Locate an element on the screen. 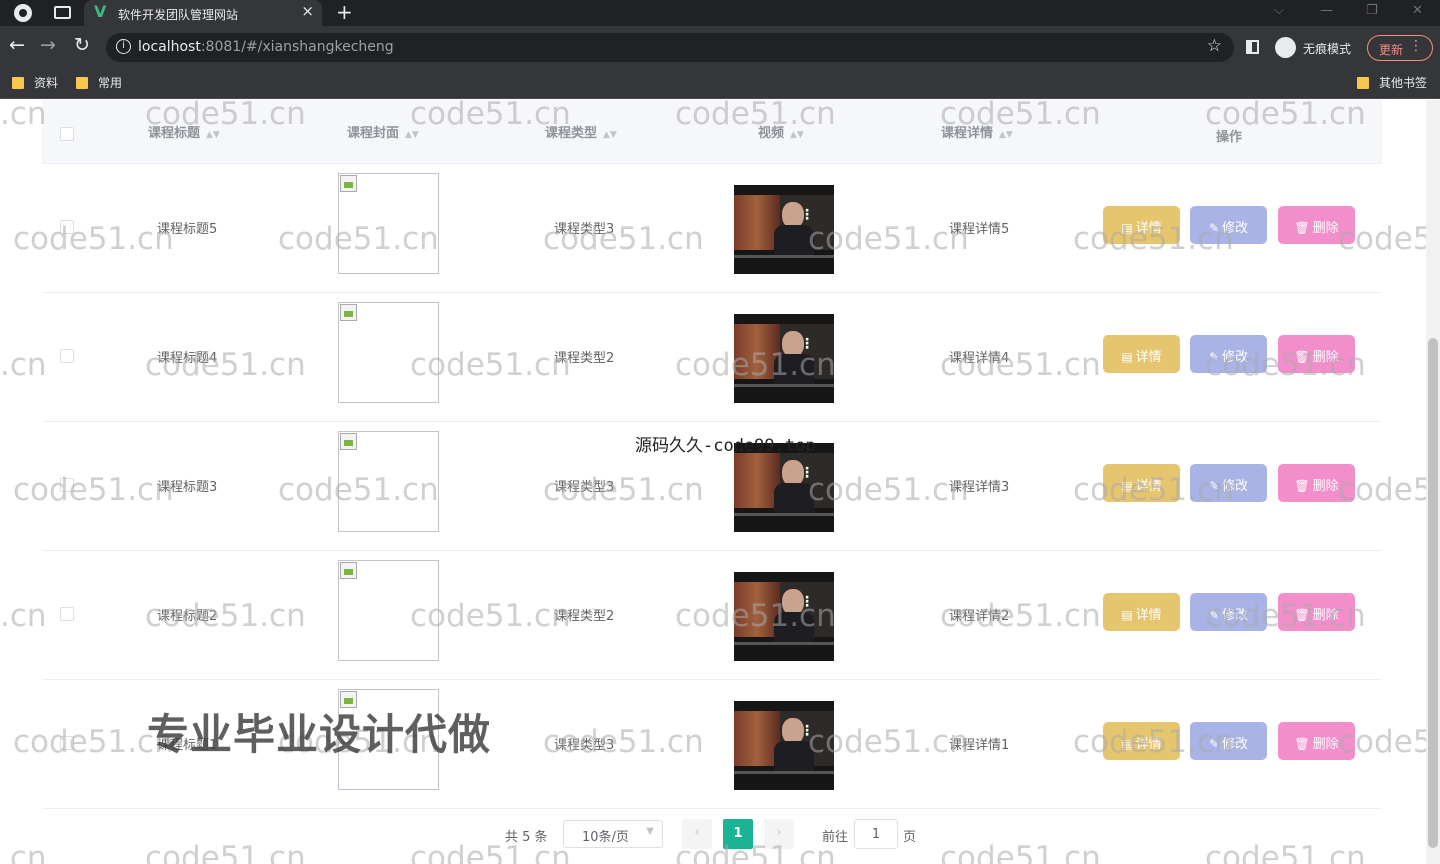 This screenshot has width=1440, height=864. column-header-detail: 课程详情 ▲▼ is located at coordinates (977, 131).